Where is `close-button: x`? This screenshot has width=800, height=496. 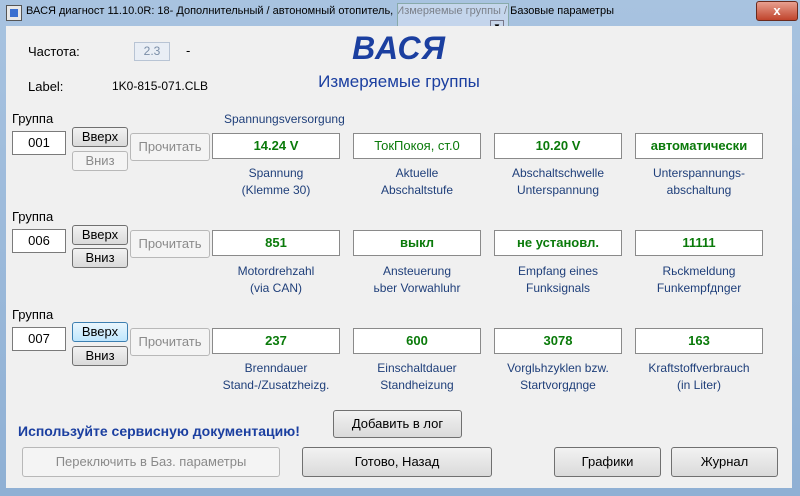
close-button: x is located at coordinates (777, 11).